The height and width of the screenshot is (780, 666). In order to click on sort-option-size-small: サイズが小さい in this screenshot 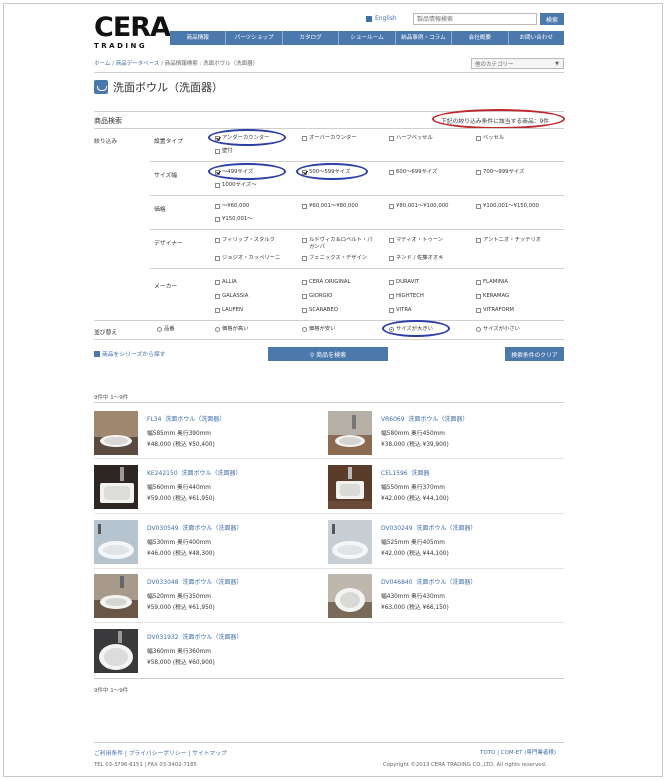, I will do `click(498, 329)`.